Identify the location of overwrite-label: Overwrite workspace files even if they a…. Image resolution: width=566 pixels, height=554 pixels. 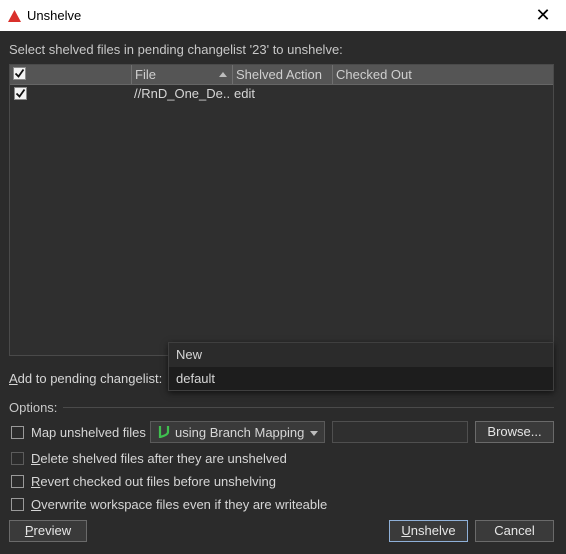
(179, 504).